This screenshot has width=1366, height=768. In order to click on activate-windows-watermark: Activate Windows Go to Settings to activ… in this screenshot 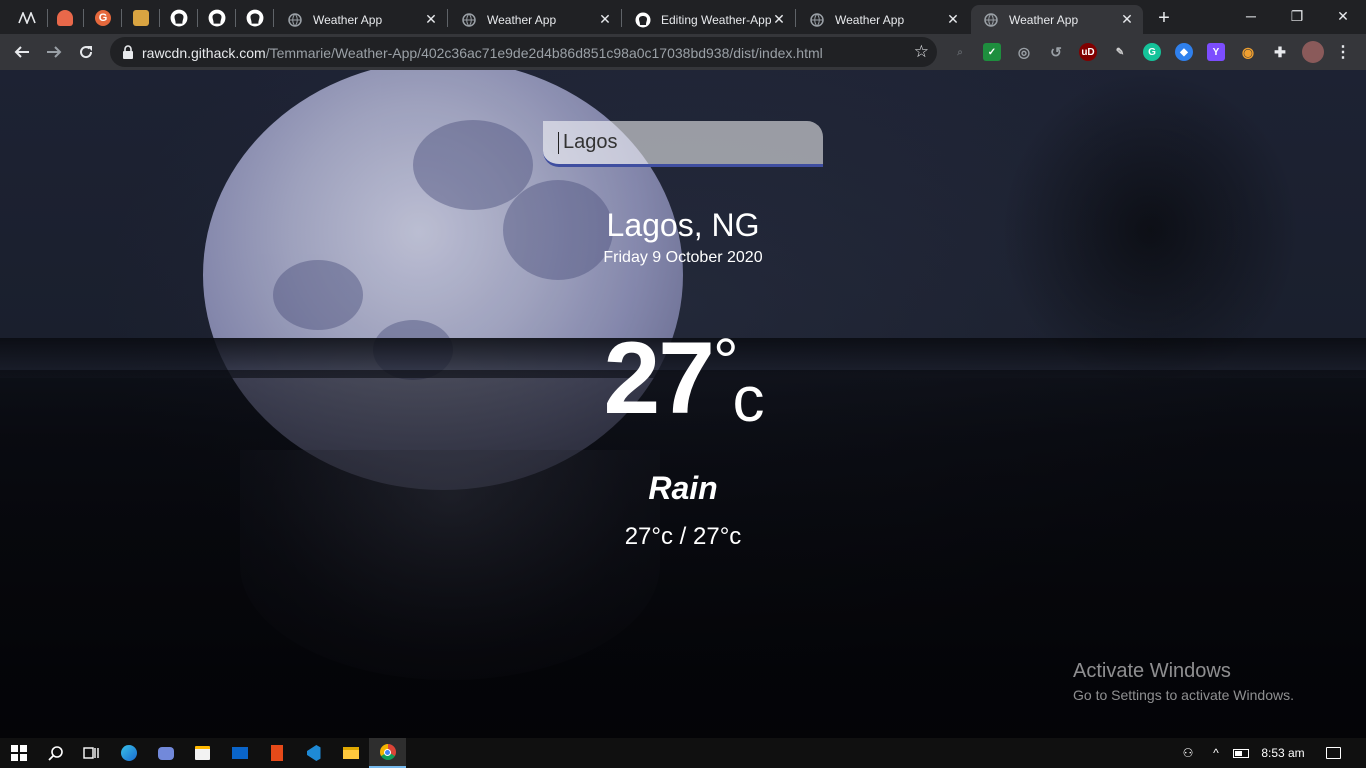, I will do `click(1183, 681)`.